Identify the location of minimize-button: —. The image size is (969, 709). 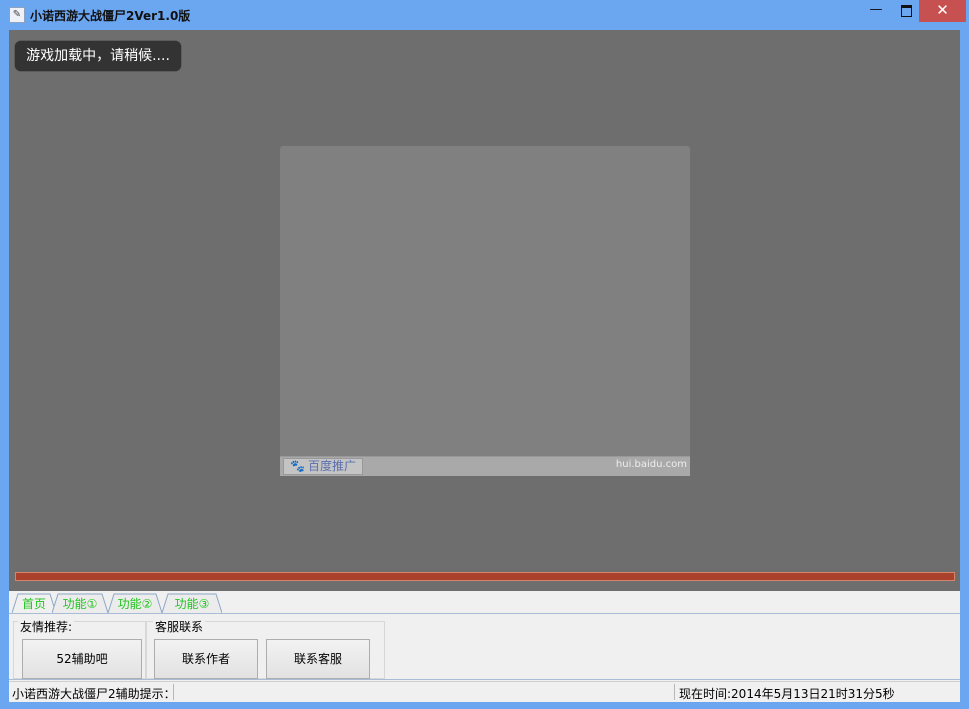
(876, 11).